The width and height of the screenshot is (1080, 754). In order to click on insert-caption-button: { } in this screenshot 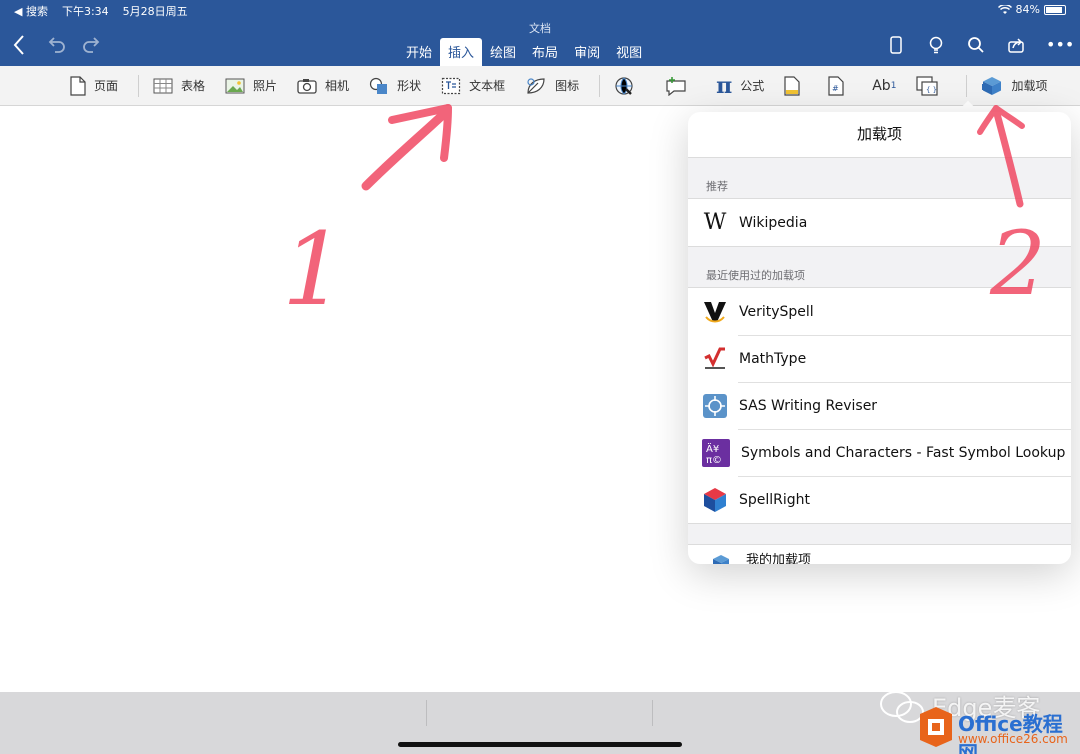, I will do `click(931, 85)`.